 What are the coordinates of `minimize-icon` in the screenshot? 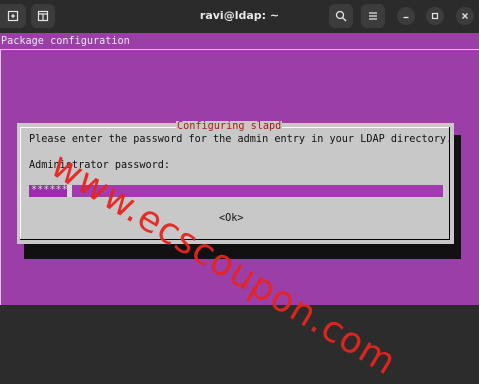 It's located at (406, 16).